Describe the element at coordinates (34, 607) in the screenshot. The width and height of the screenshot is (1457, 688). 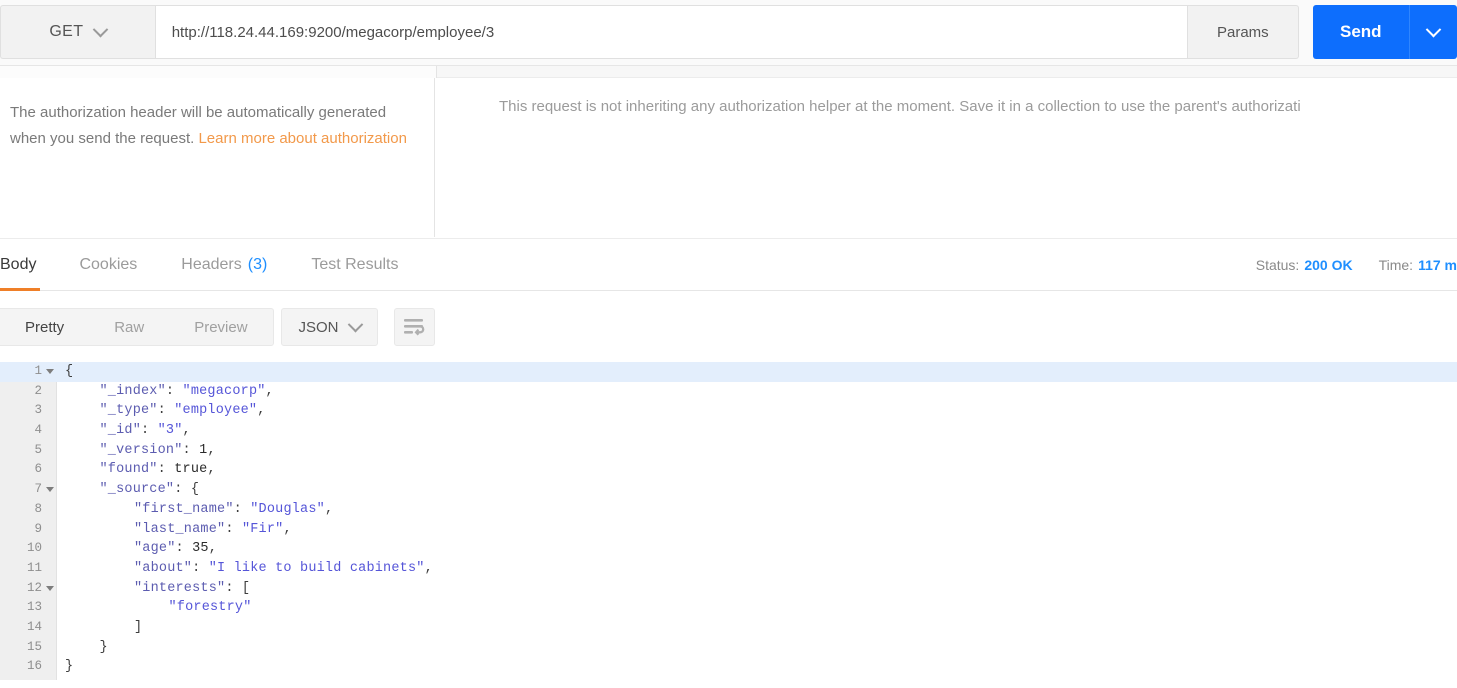
I see `line-number: 13` at that location.